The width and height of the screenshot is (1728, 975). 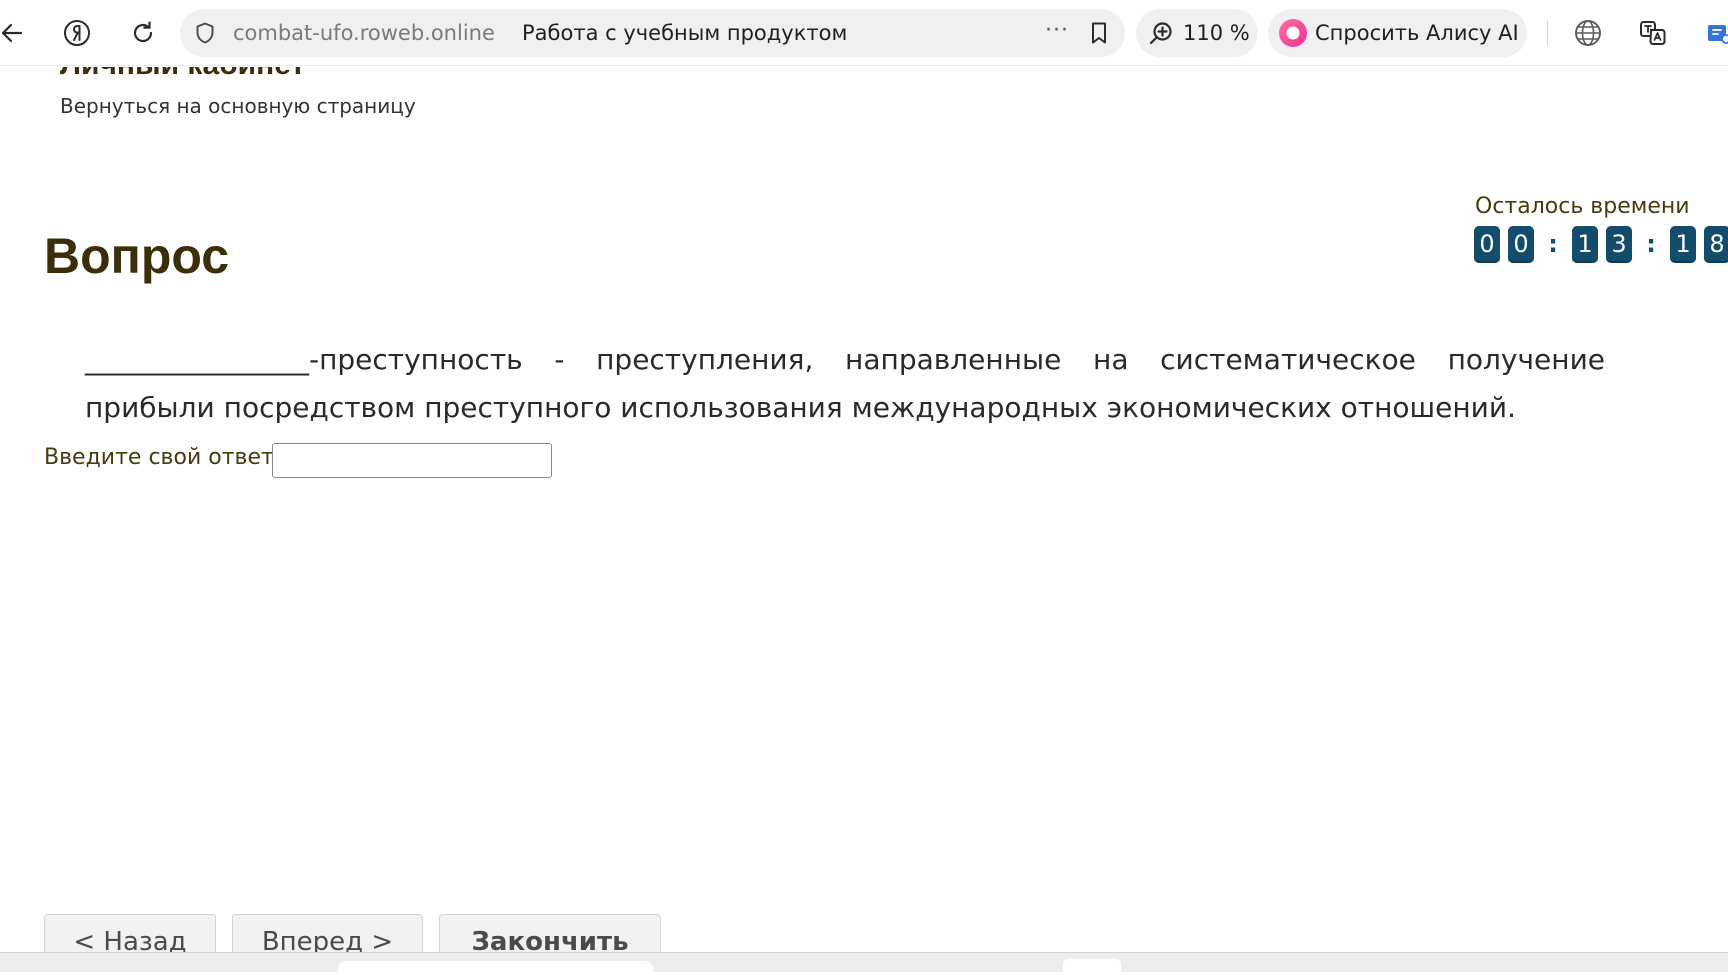 I want to click on back-to-main-link: Вернуться на основную страницу, so click(x=238, y=106).